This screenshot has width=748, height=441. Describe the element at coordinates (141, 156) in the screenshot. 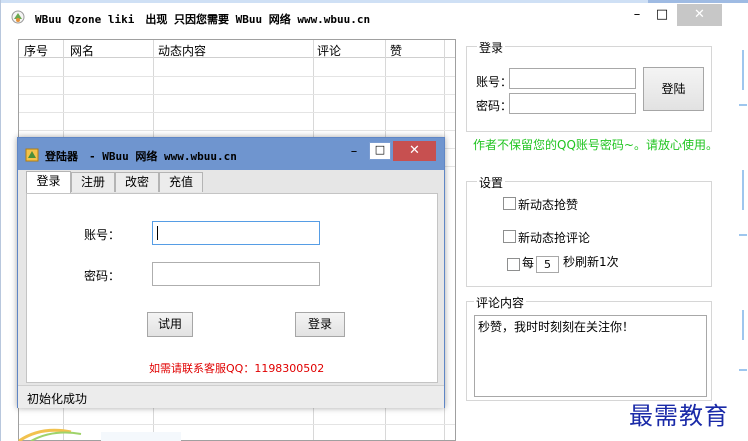

I see `dialog-title: 登陆器 - WBuu 网络 www.wbuu.cn` at that location.